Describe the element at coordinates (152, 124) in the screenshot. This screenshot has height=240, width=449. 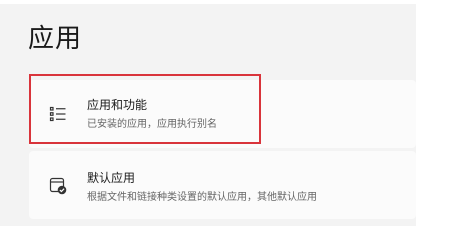
I see `apps-and-features-subtitle: 已安装的应用，应用执行别名` at that location.